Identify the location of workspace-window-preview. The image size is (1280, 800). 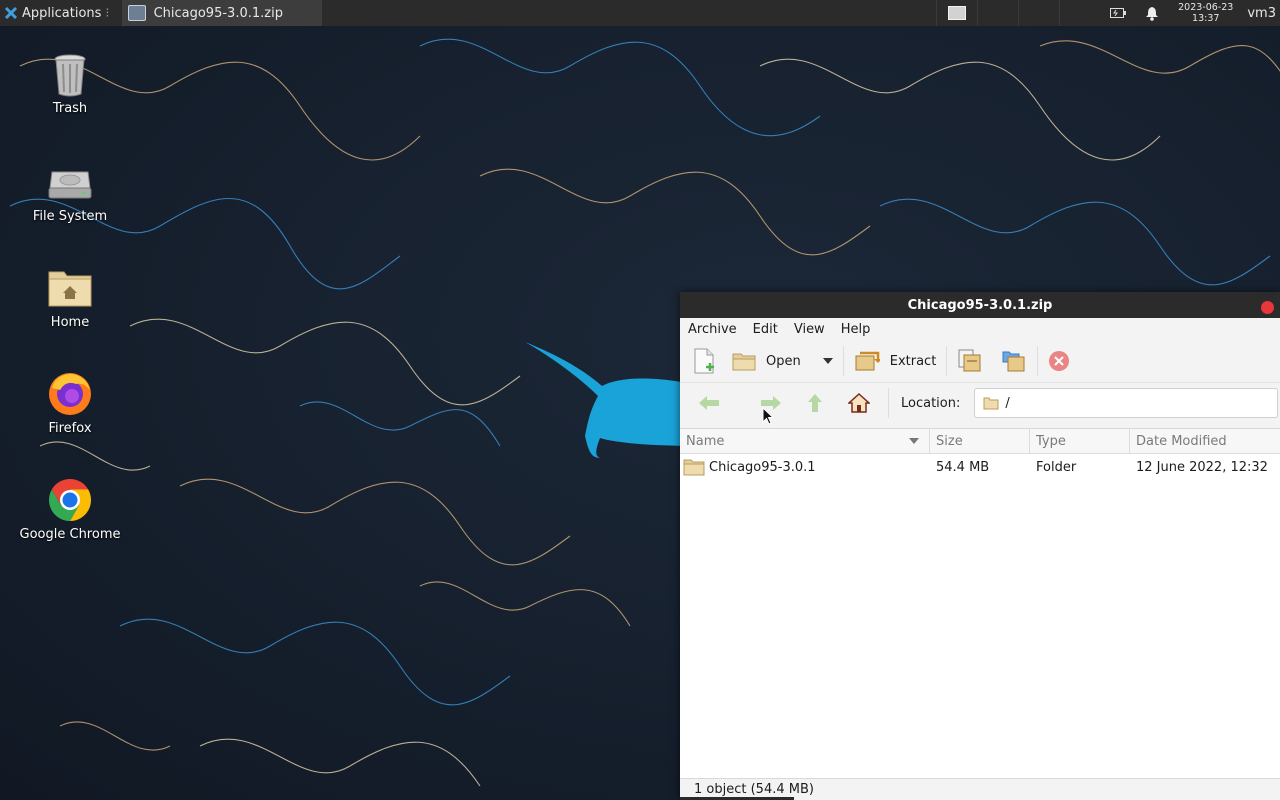
(957, 13).